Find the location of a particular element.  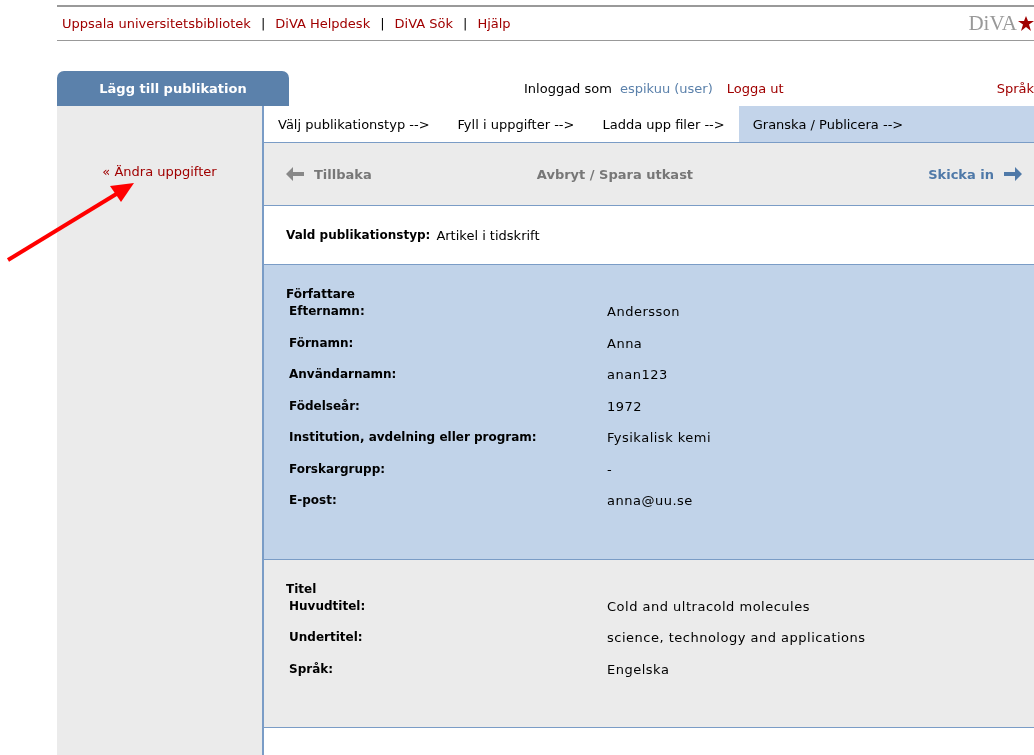

section-heading: Författare is located at coordinates (321, 294).